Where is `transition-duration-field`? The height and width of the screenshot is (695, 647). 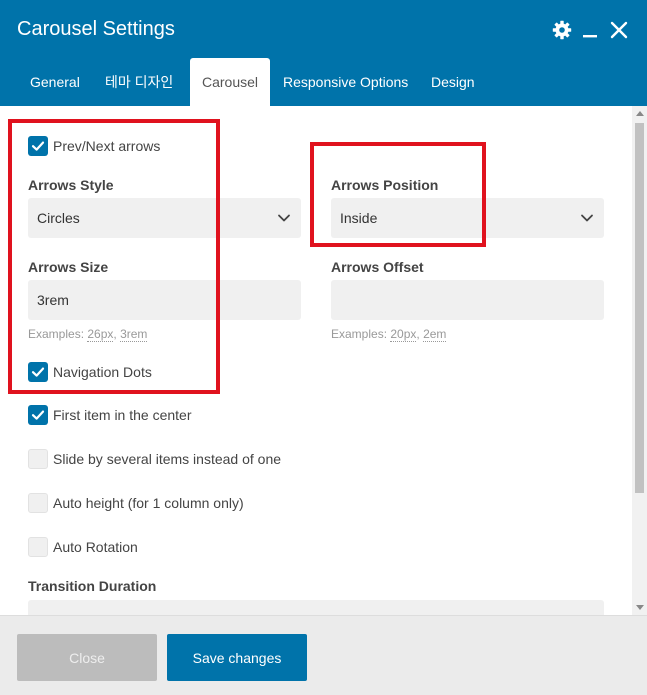
transition-duration-field is located at coordinates (316, 607).